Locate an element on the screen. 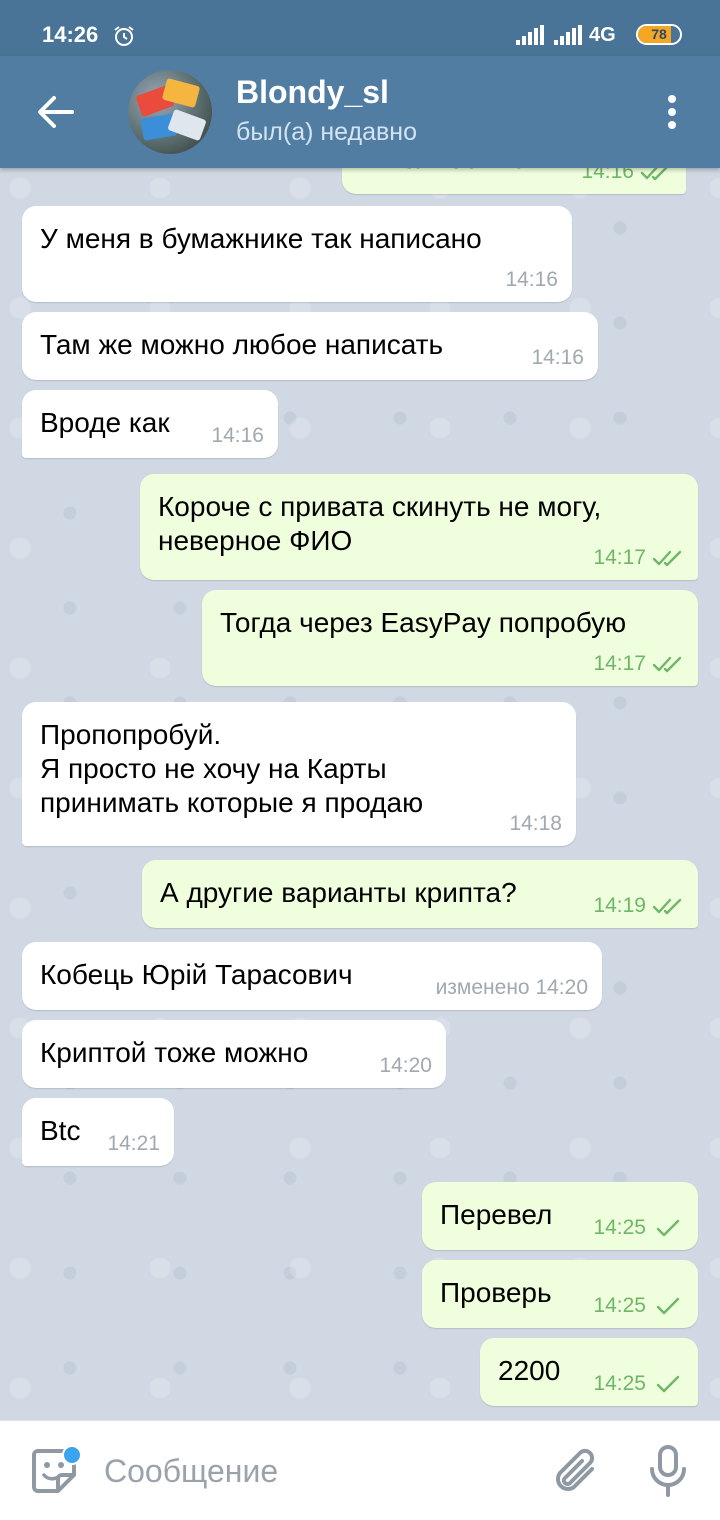 This screenshot has height=1520, width=720. battery-icon: 78 is located at coordinates (659, 34).